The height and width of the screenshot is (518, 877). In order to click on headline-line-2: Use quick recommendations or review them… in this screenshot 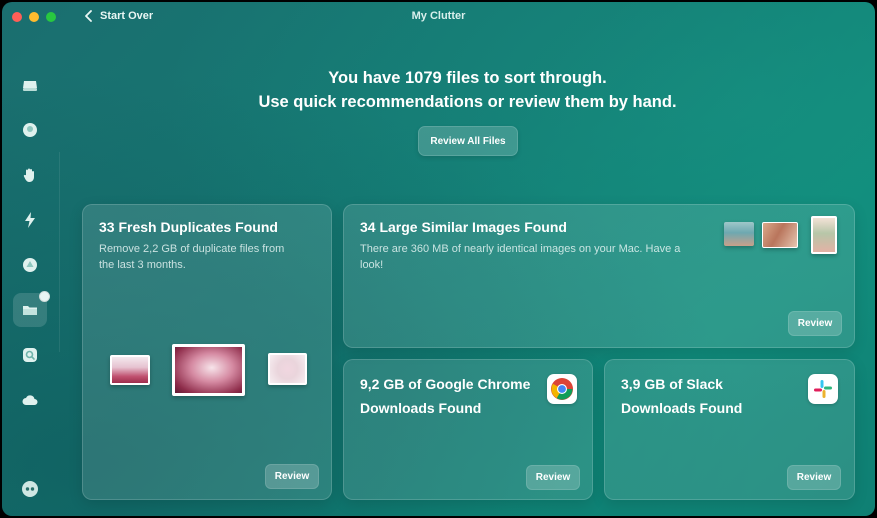, I will do `click(467, 102)`.